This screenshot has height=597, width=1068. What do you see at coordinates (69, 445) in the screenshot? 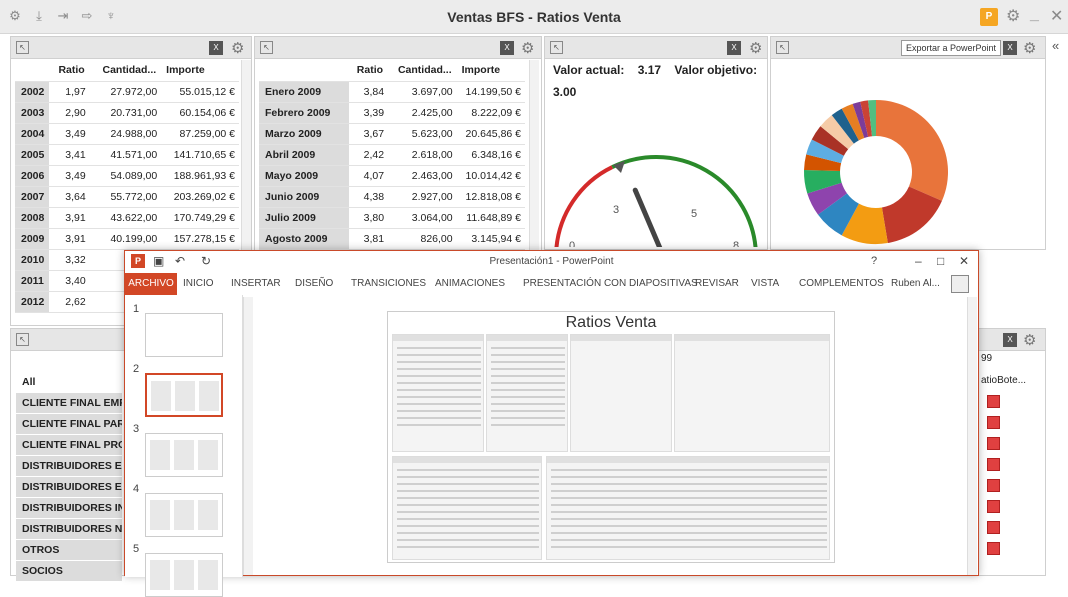
I see `category-row: CLIENTE FINAL PROFESI` at bounding box center [69, 445].